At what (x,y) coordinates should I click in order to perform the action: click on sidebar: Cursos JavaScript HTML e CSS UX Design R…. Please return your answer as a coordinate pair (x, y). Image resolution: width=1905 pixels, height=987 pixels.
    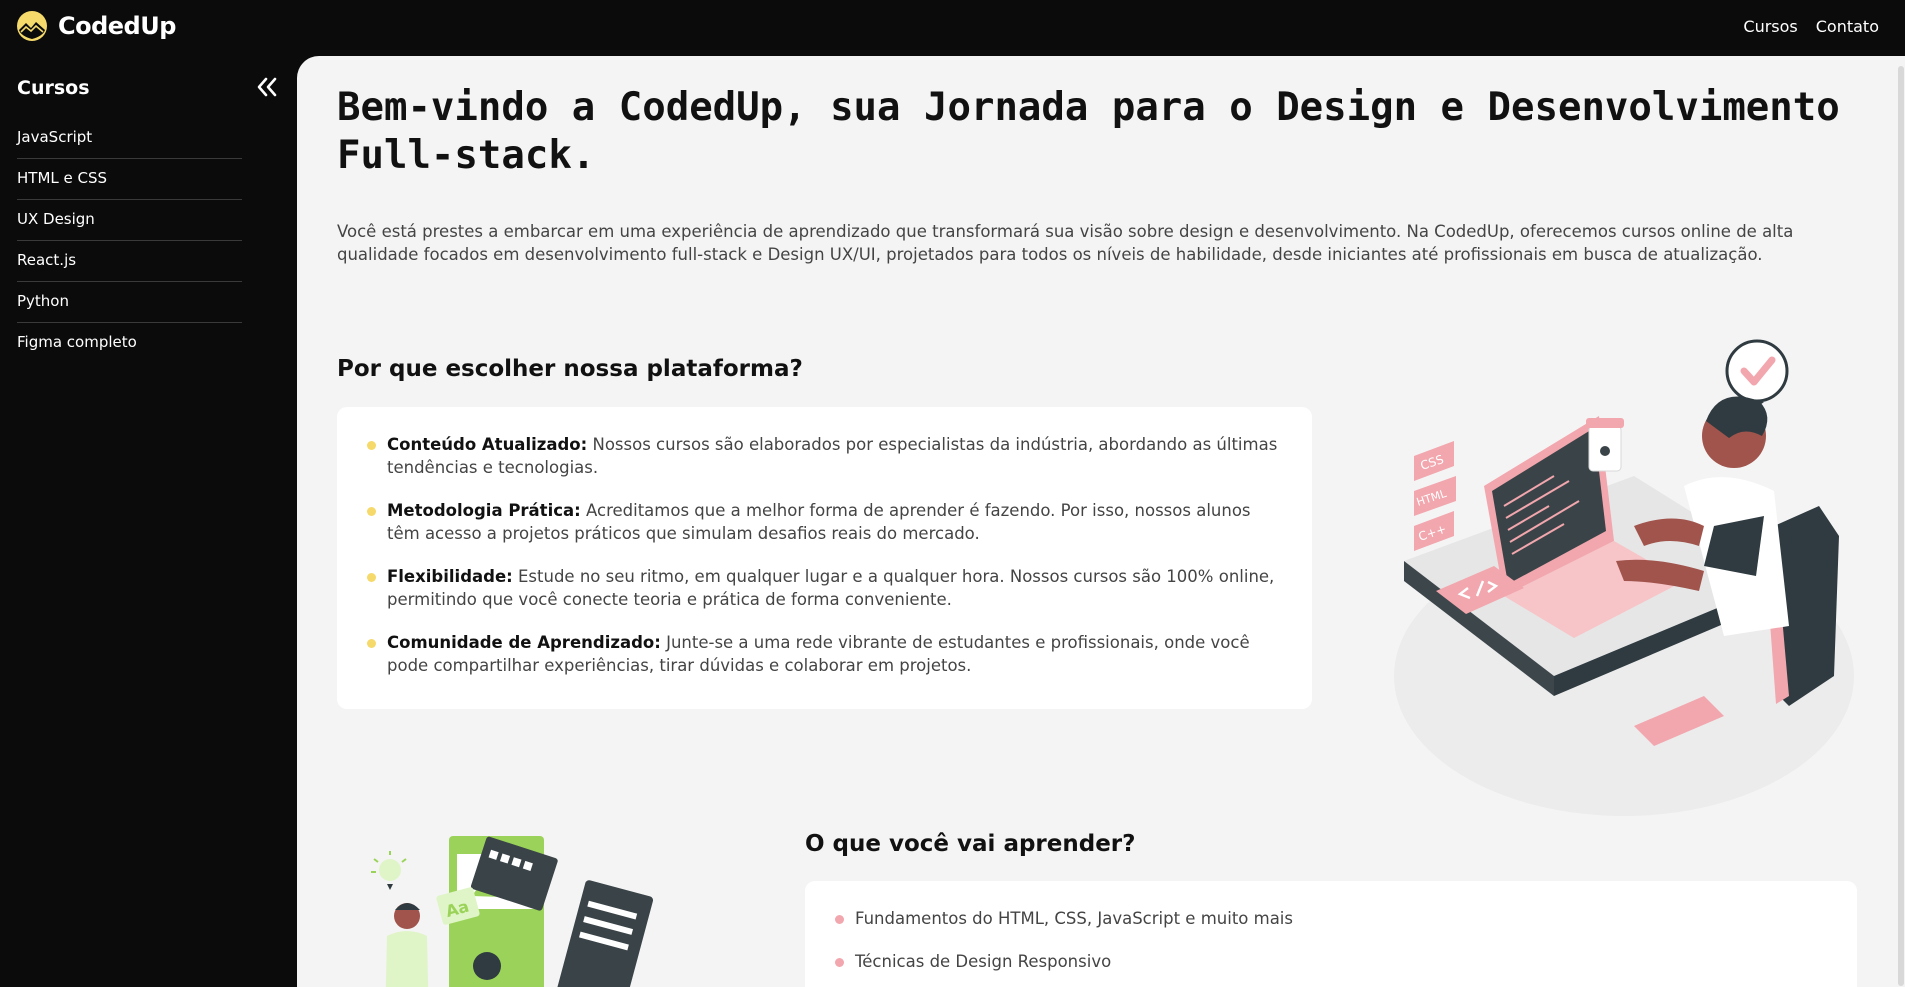
    Looking at the image, I should click on (148, 521).